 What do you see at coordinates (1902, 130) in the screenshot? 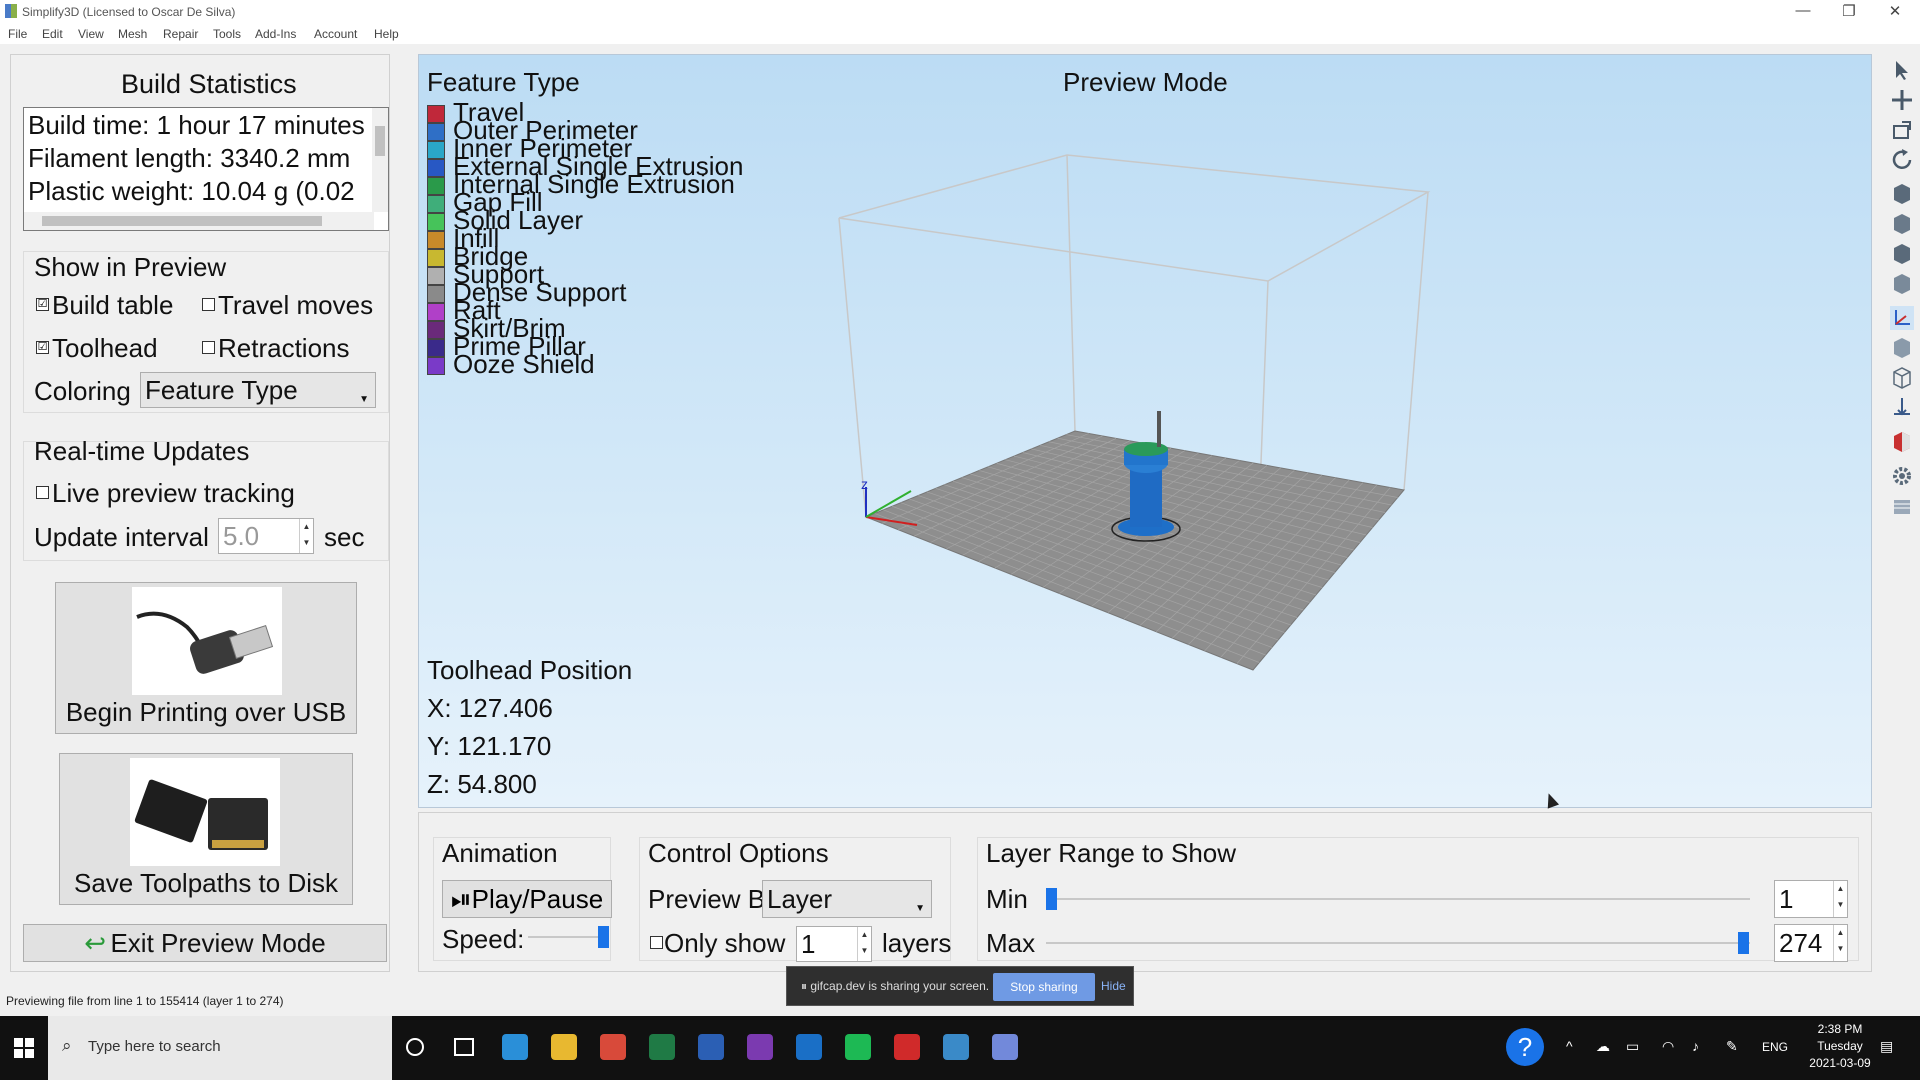
I see `scale-icon` at bounding box center [1902, 130].